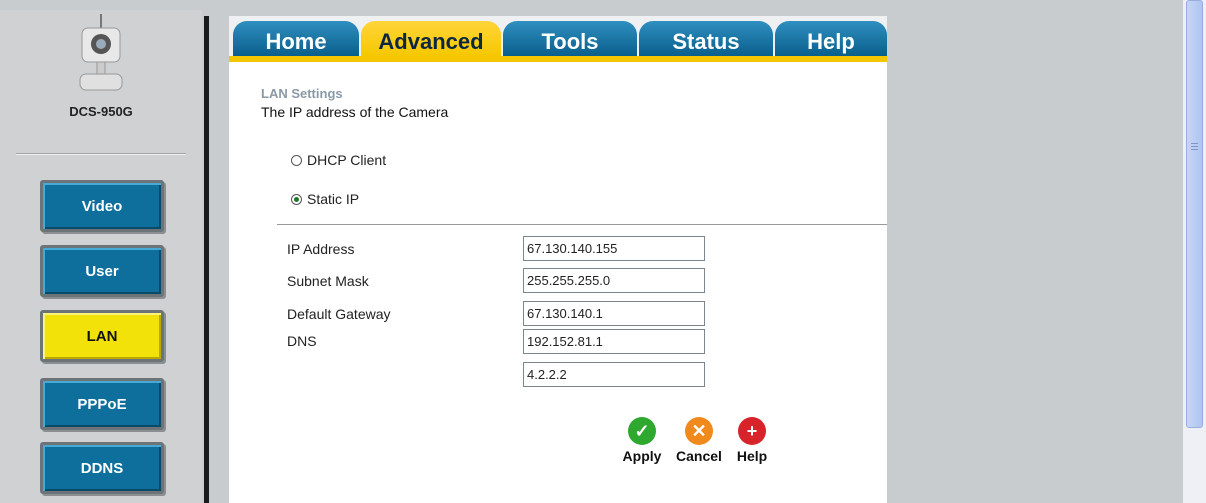 The height and width of the screenshot is (503, 1206). What do you see at coordinates (355, 112) in the screenshot?
I see `section-description: The IP address of the Camera` at bounding box center [355, 112].